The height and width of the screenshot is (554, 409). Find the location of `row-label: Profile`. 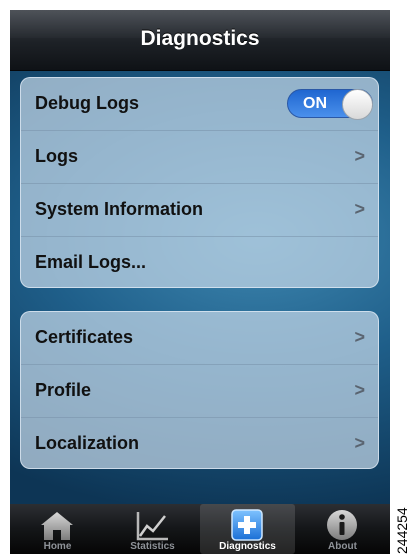

row-label: Profile is located at coordinates (63, 390).